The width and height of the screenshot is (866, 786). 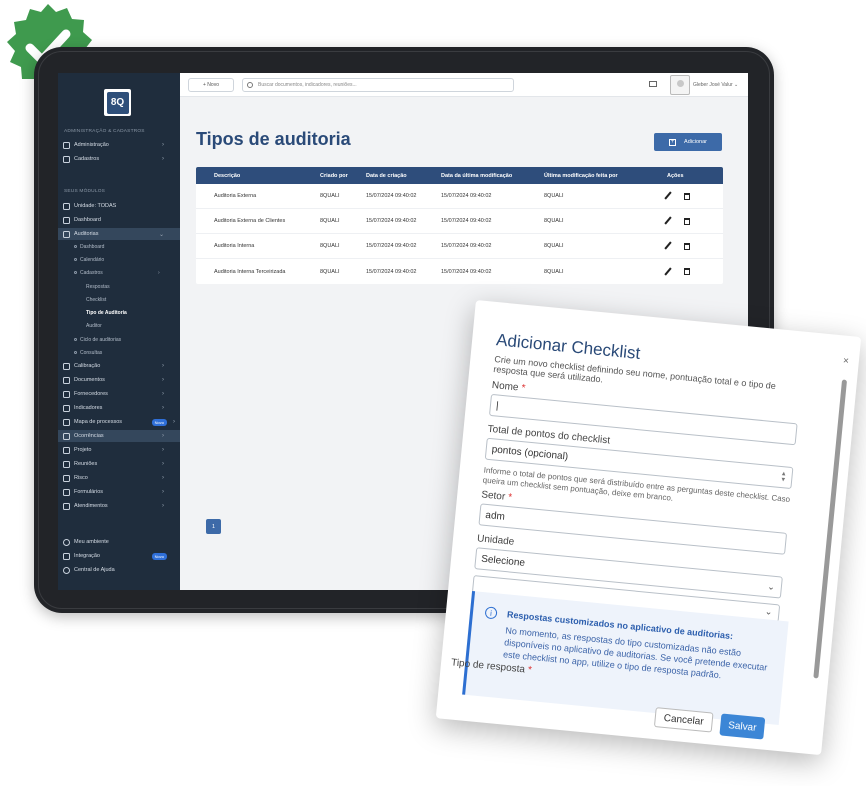 I want to click on sidebar-sub-respostas: Respostas, so click(x=98, y=287).